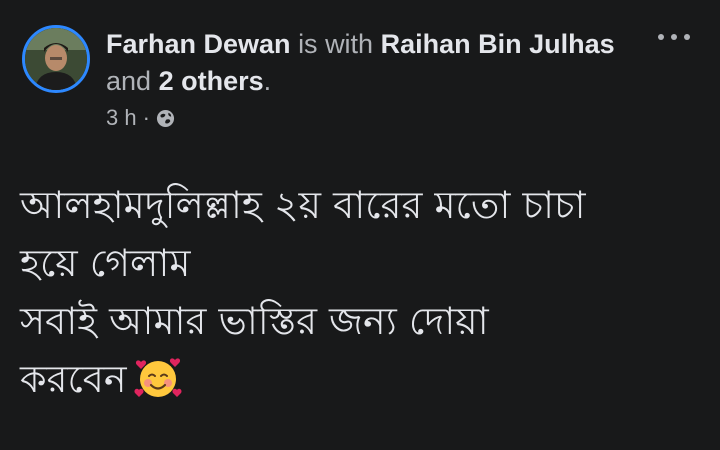 The image size is (720, 450). What do you see at coordinates (198, 44) in the screenshot?
I see `author-name: Farhan Dewan` at bounding box center [198, 44].